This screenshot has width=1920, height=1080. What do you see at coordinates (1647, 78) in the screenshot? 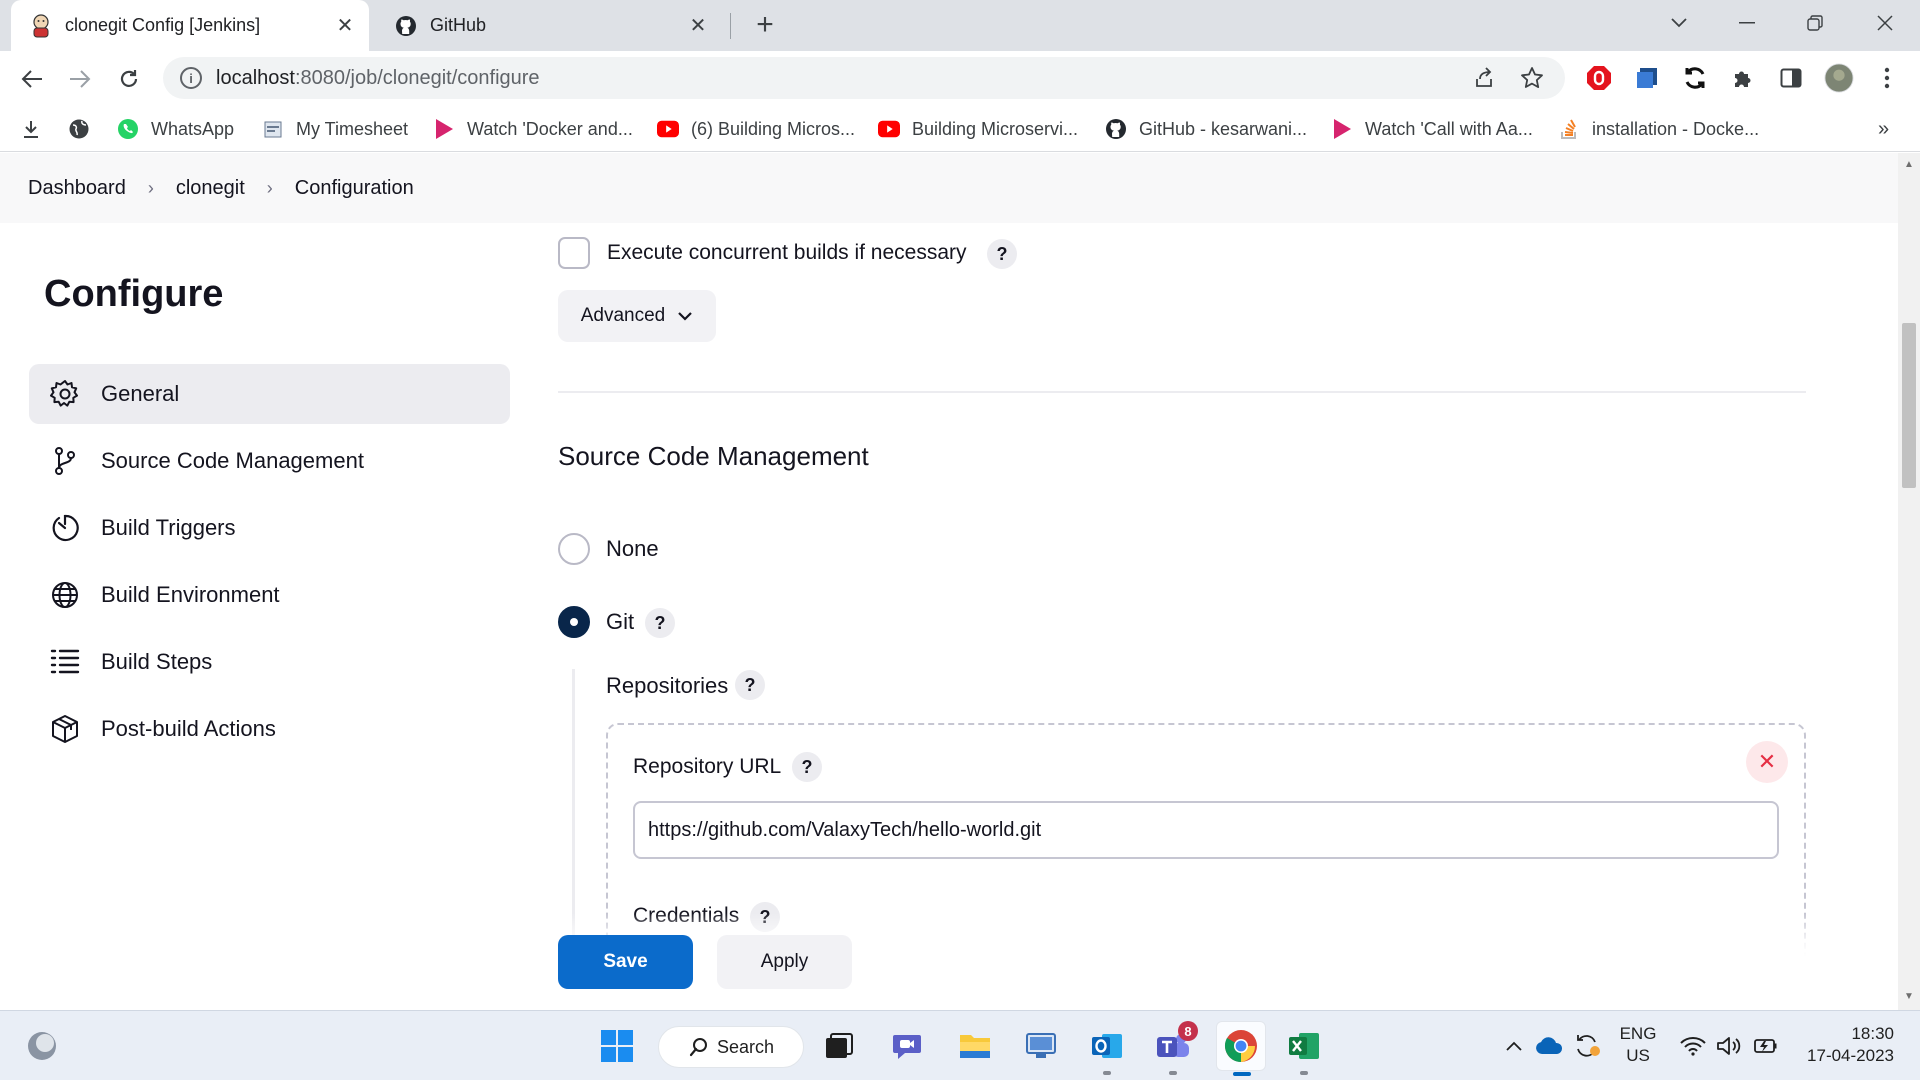
I see `extension-blue-icon` at bounding box center [1647, 78].